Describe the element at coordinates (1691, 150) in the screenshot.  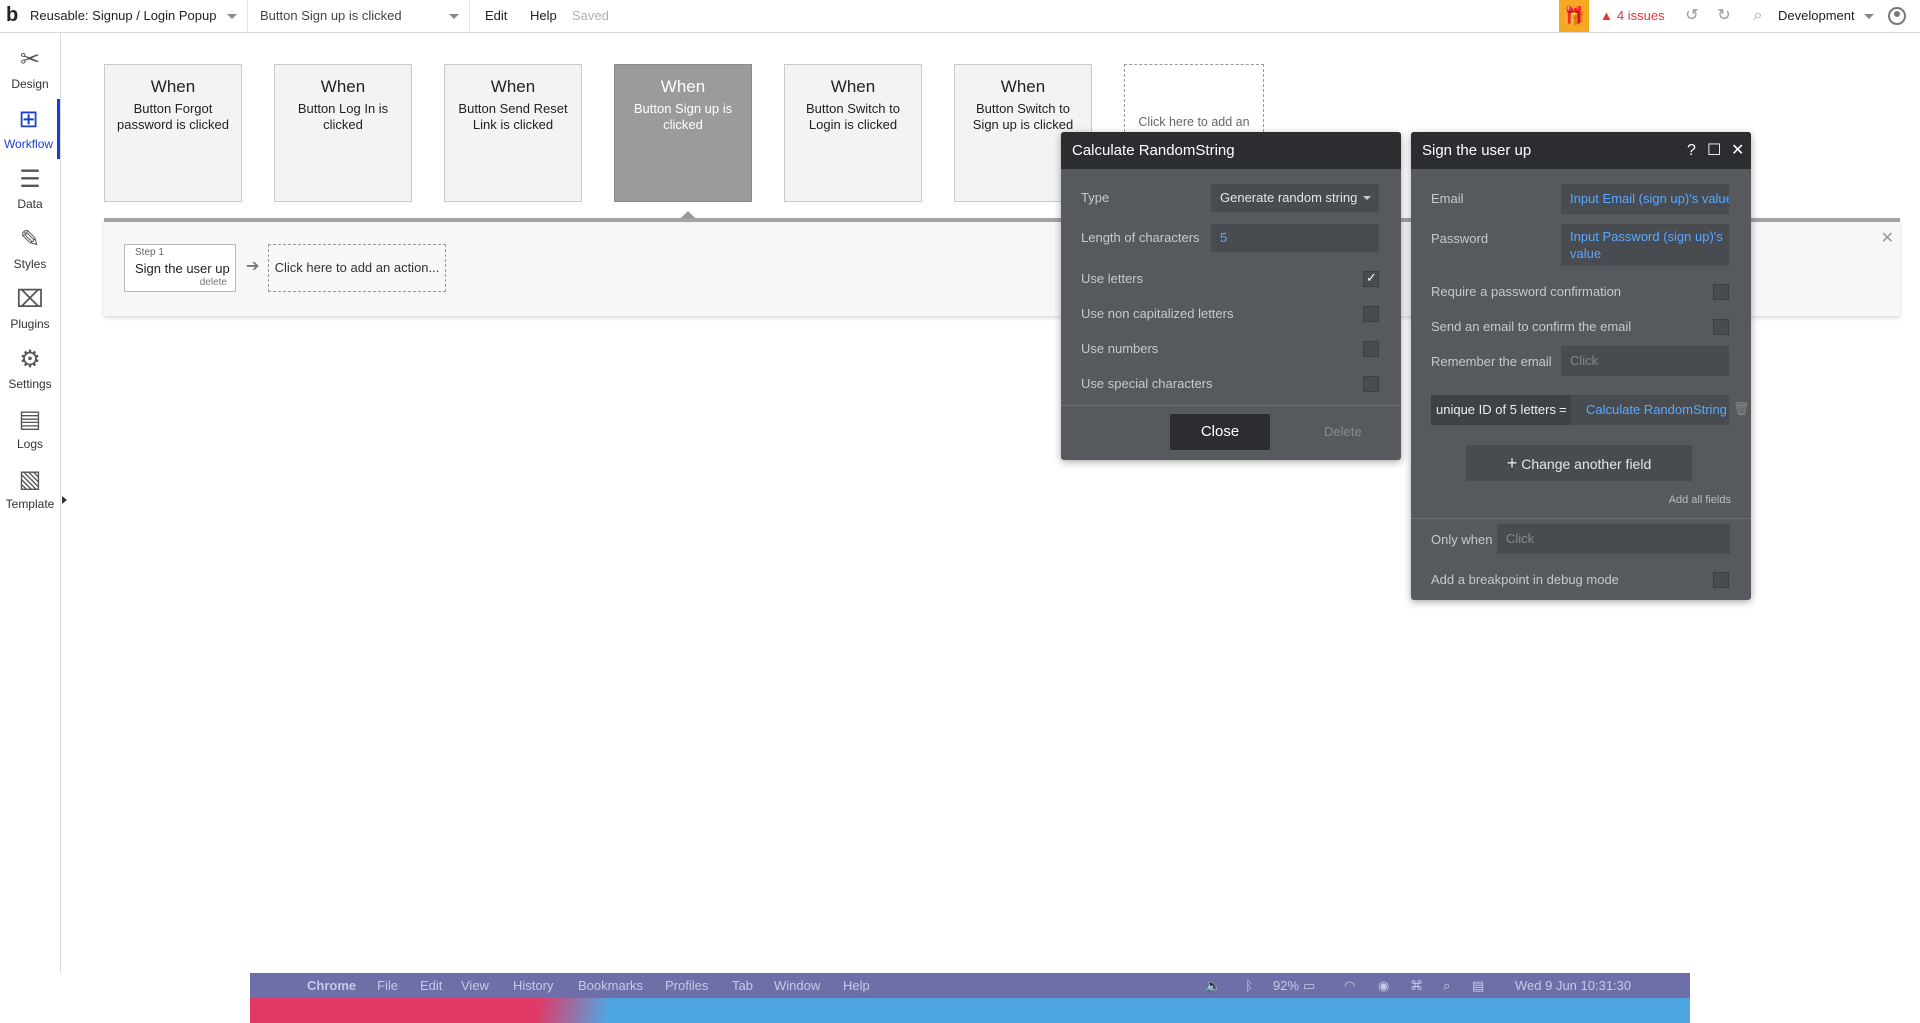
I see `help-icon: ?` at that location.